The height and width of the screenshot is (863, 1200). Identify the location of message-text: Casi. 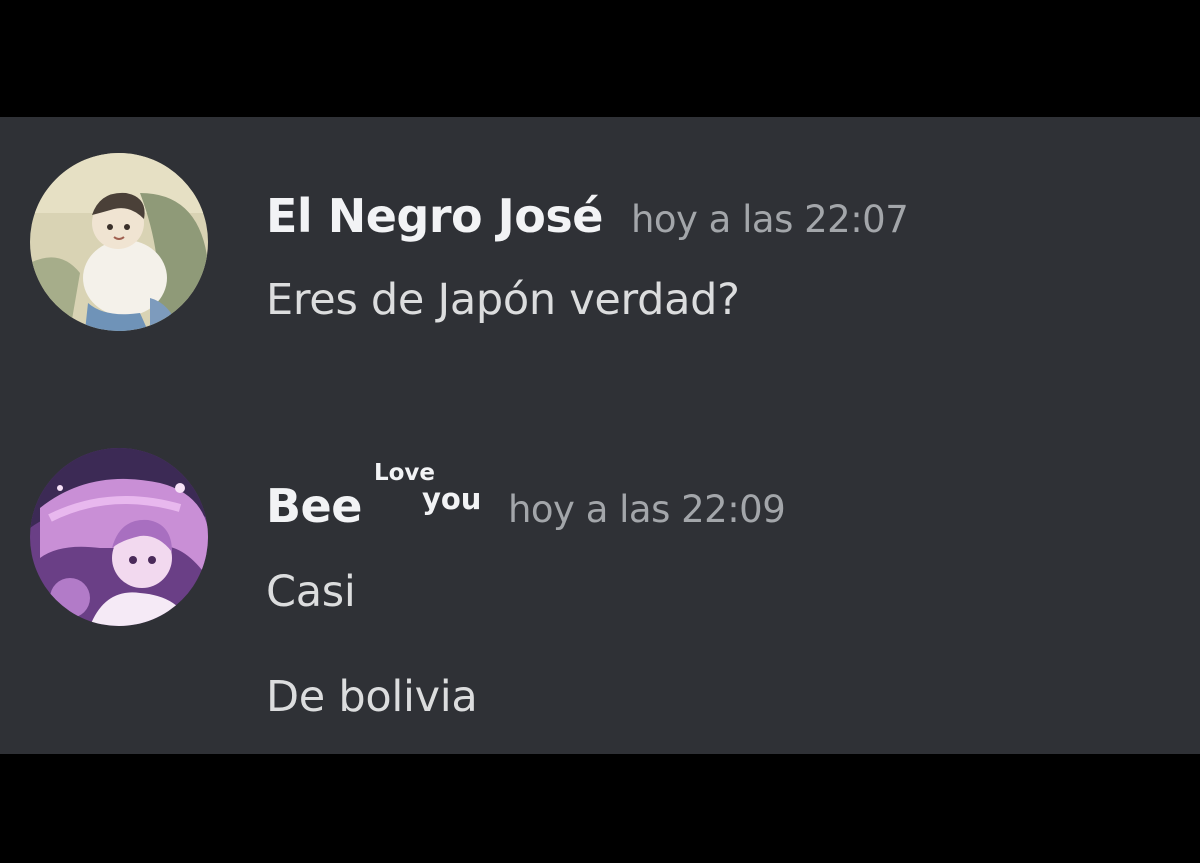
(311, 592).